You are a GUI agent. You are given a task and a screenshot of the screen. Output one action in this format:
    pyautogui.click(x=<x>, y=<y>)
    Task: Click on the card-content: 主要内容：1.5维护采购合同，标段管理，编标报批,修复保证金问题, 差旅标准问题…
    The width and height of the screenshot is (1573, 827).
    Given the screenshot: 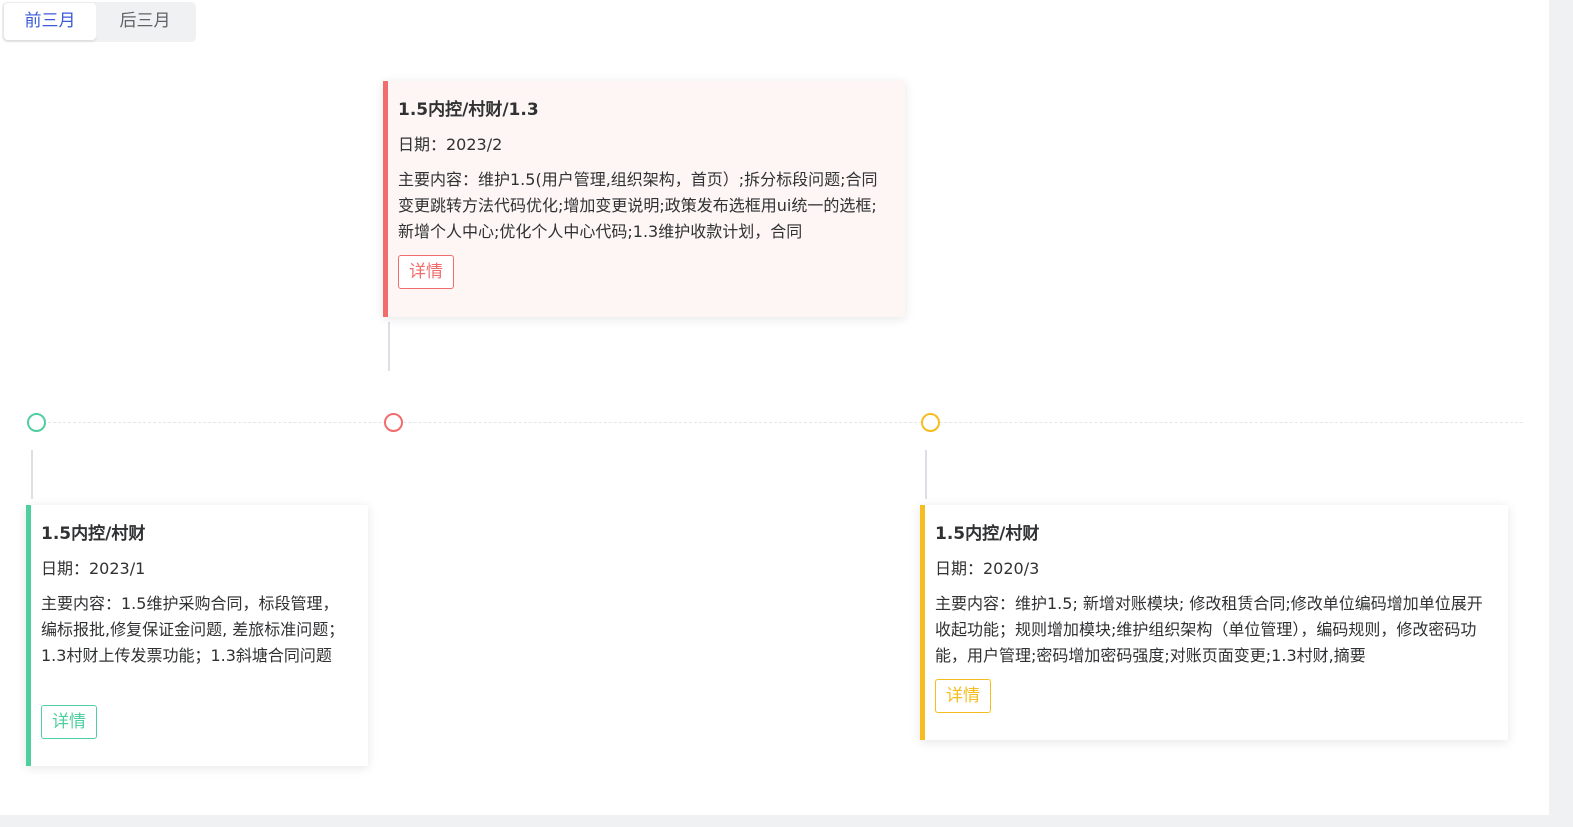 What is the action you would take?
    pyautogui.click(x=193, y=629)
    